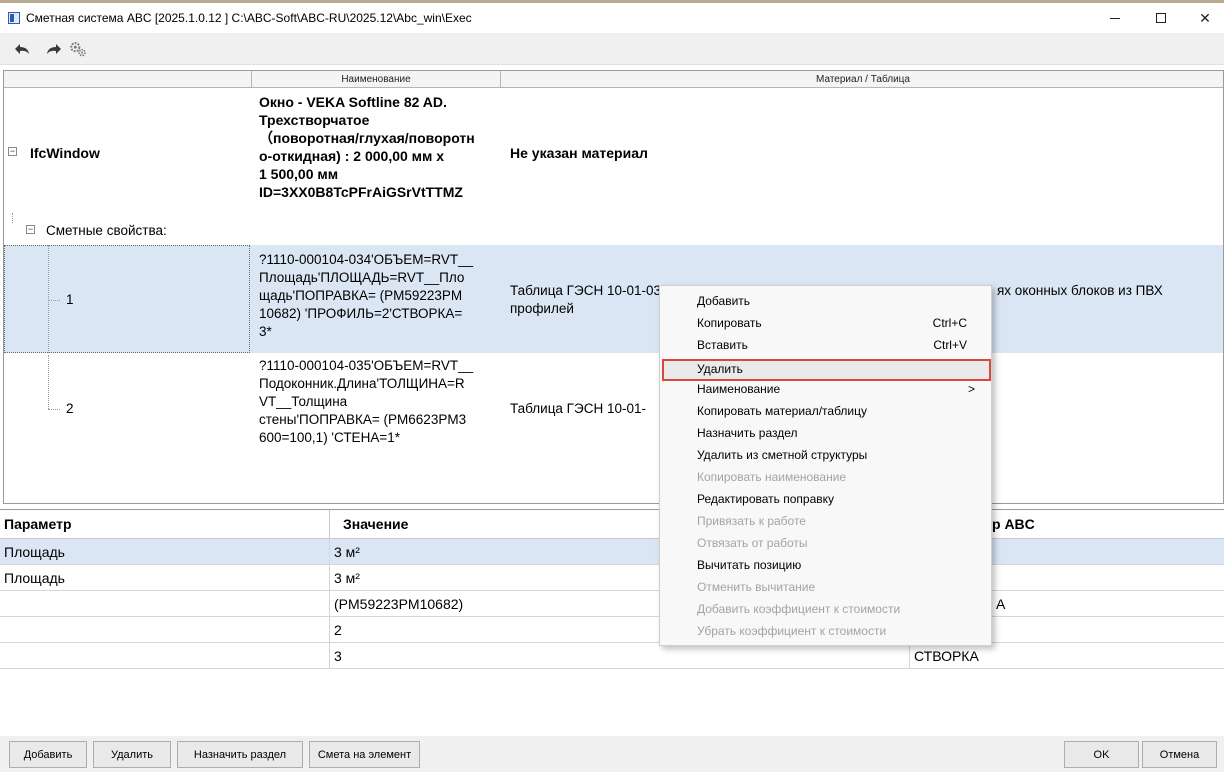 Image resolution: width=1224 pixels, height=772 pixels. What do you see at coordinates (364, 754) in the screenshot?
I see `estimate-for-element-button: Смета на элемент` at bounding box center [364, 754].